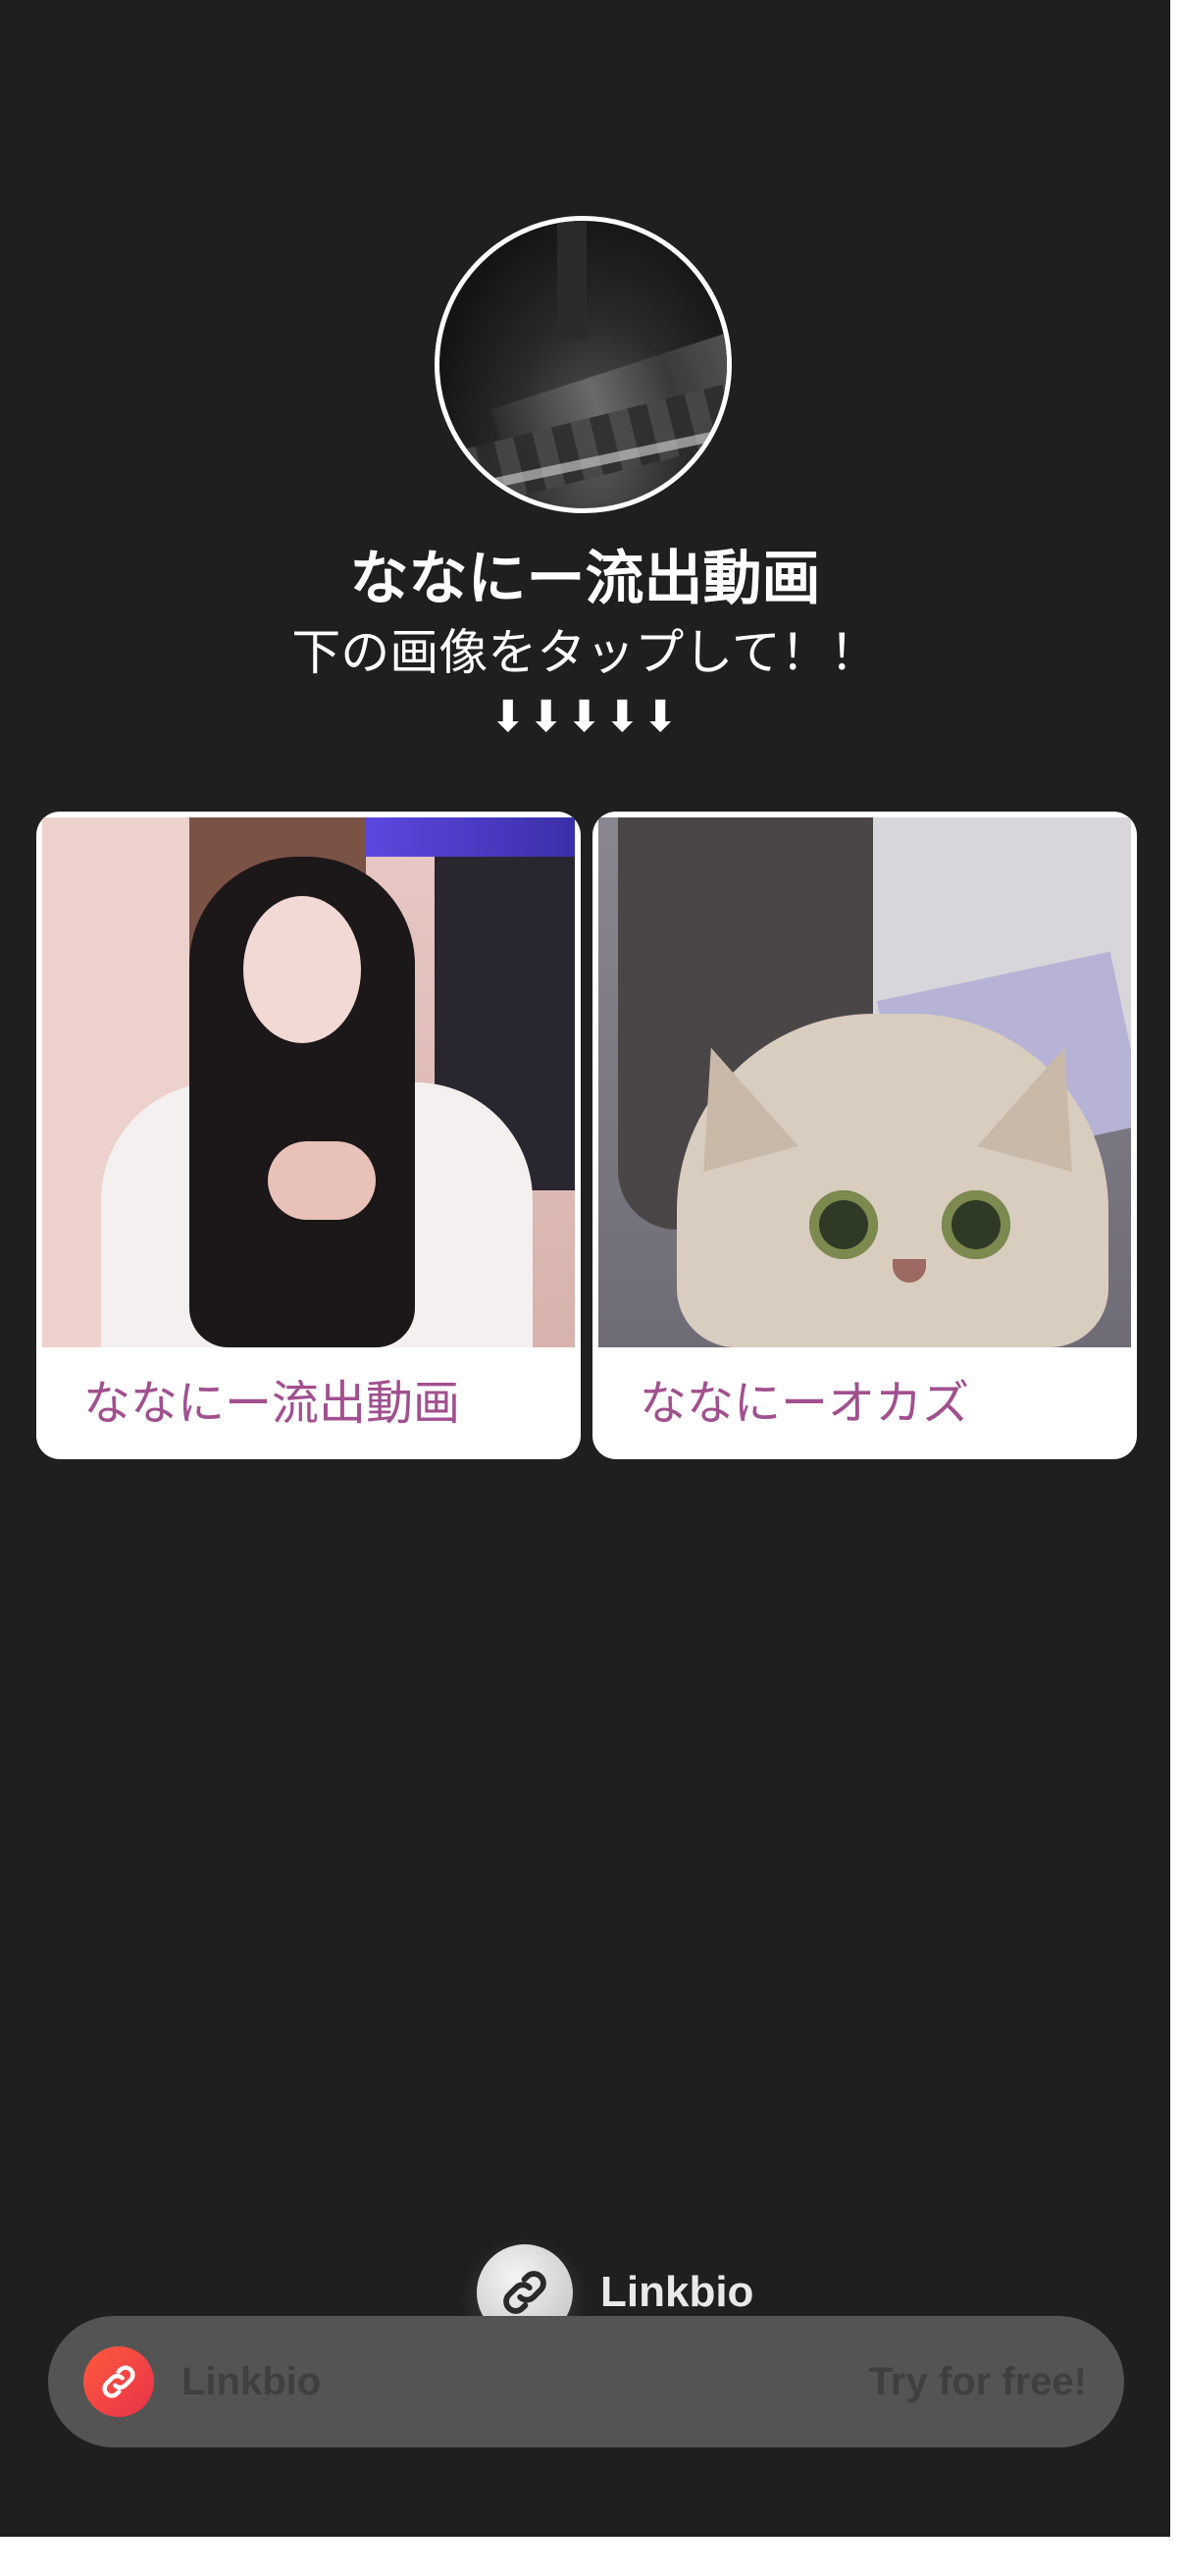  I want to click on right-edge-gap, so click(1176, 1268).